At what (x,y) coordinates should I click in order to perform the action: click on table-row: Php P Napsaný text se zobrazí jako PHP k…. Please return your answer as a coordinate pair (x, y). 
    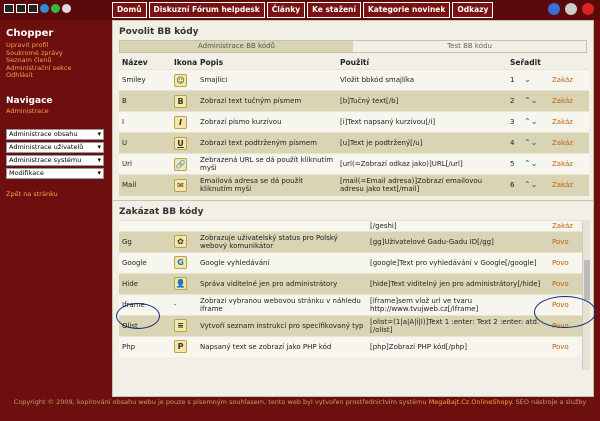
    Looking at the image, I should click on (354, 346).